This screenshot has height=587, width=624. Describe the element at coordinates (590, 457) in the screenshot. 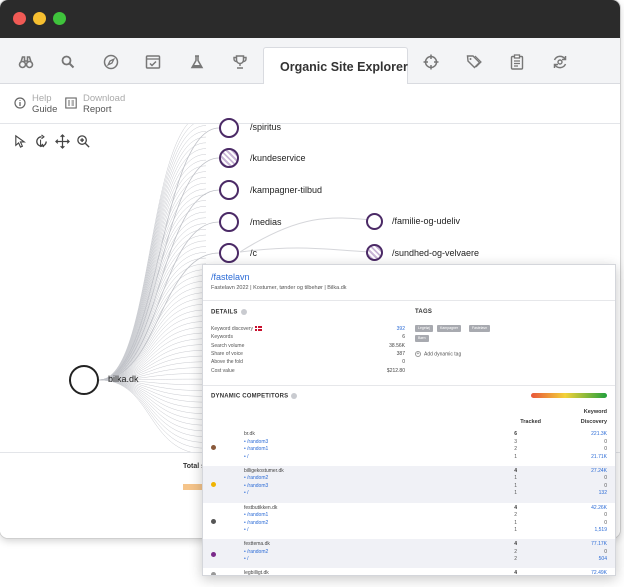

I see `page-keyword-discovery: 21.71K` at that location.